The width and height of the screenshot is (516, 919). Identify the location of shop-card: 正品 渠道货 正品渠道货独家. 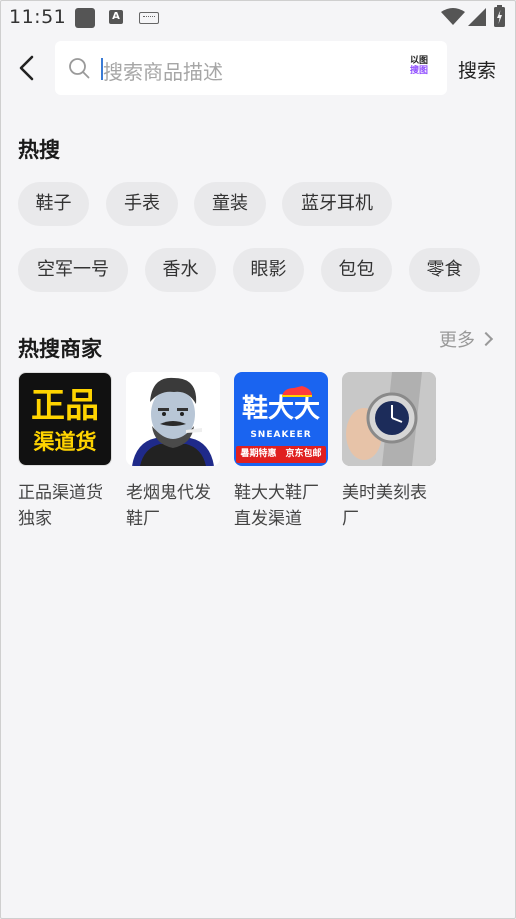
(66, 452).